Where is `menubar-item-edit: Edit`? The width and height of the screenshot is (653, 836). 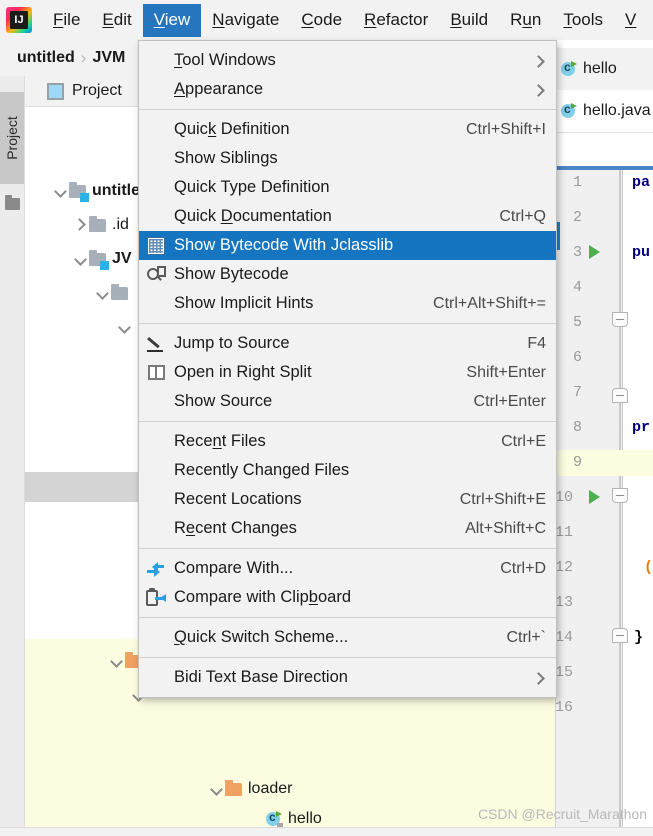 menubar-item-edit: Edit is located at coordinates (116, 20).